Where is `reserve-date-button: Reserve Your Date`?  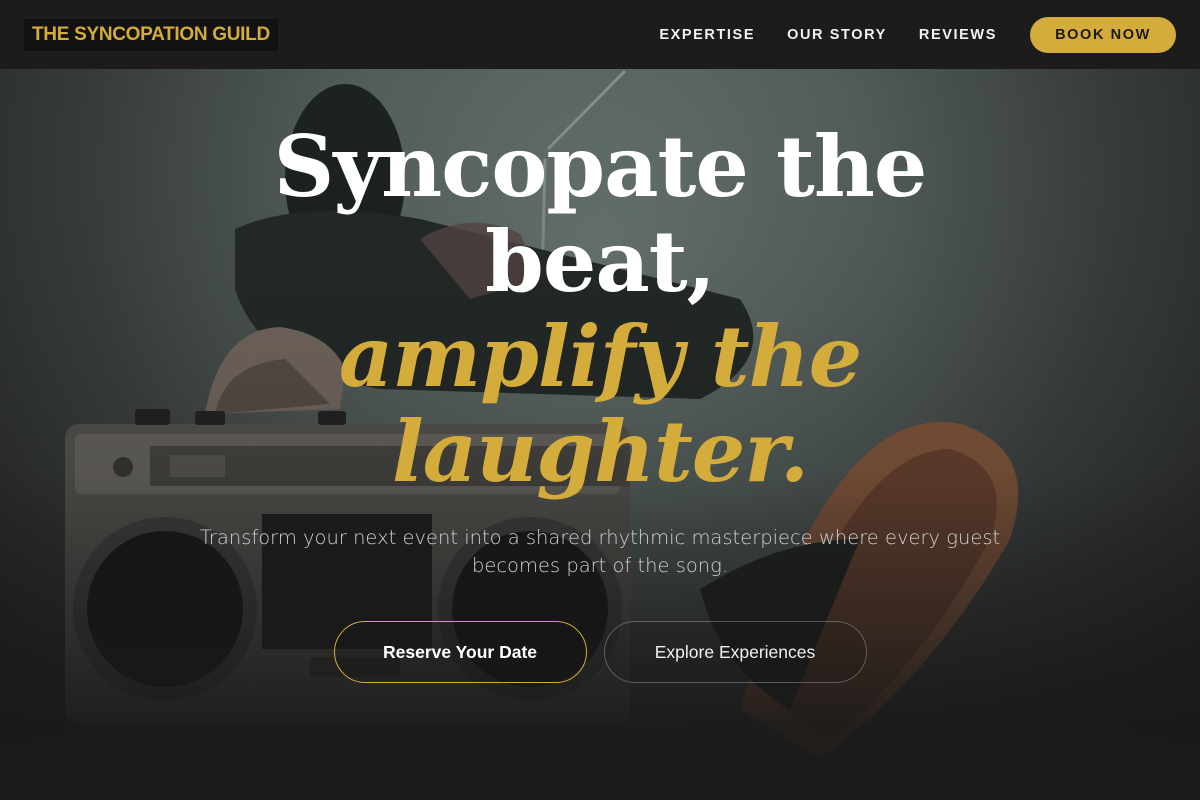
reserve-date-button: Reserve Your Date is located at coordinates (460, 652).